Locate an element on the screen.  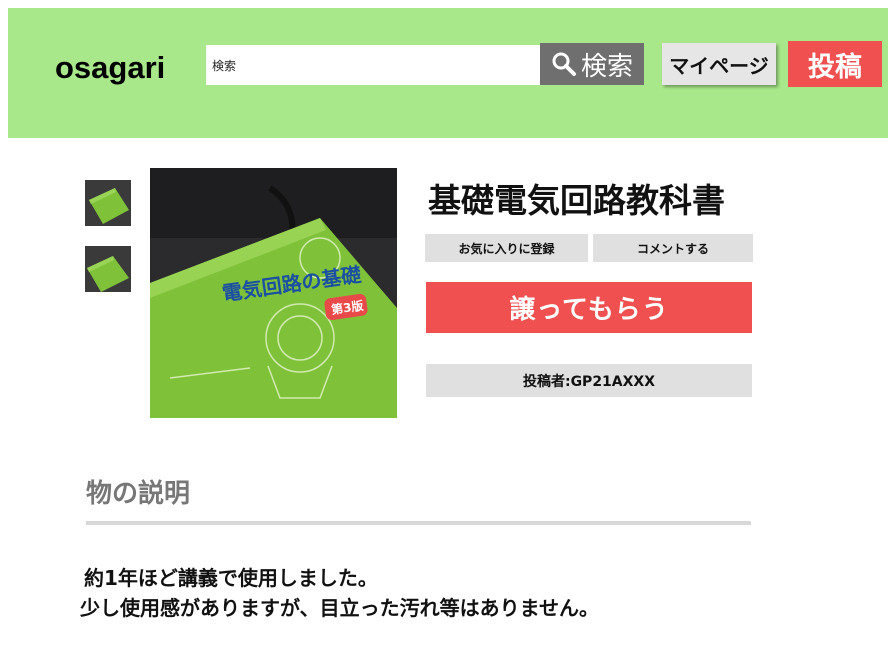
comment-button: コメントする is located at coordinates (673, 248).